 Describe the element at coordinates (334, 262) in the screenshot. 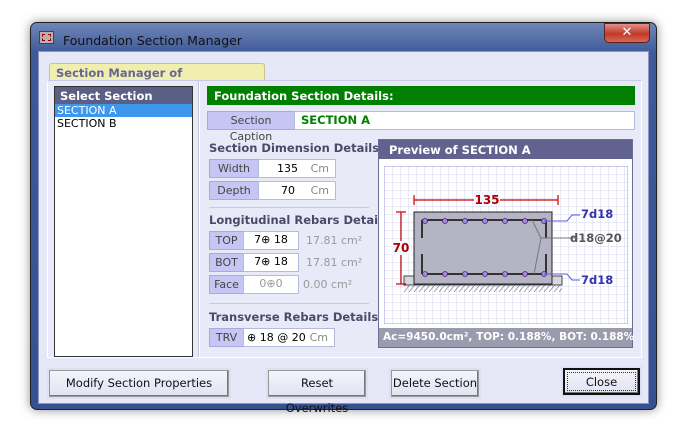

I see `bot-area: 17.81 cm²` at that location.